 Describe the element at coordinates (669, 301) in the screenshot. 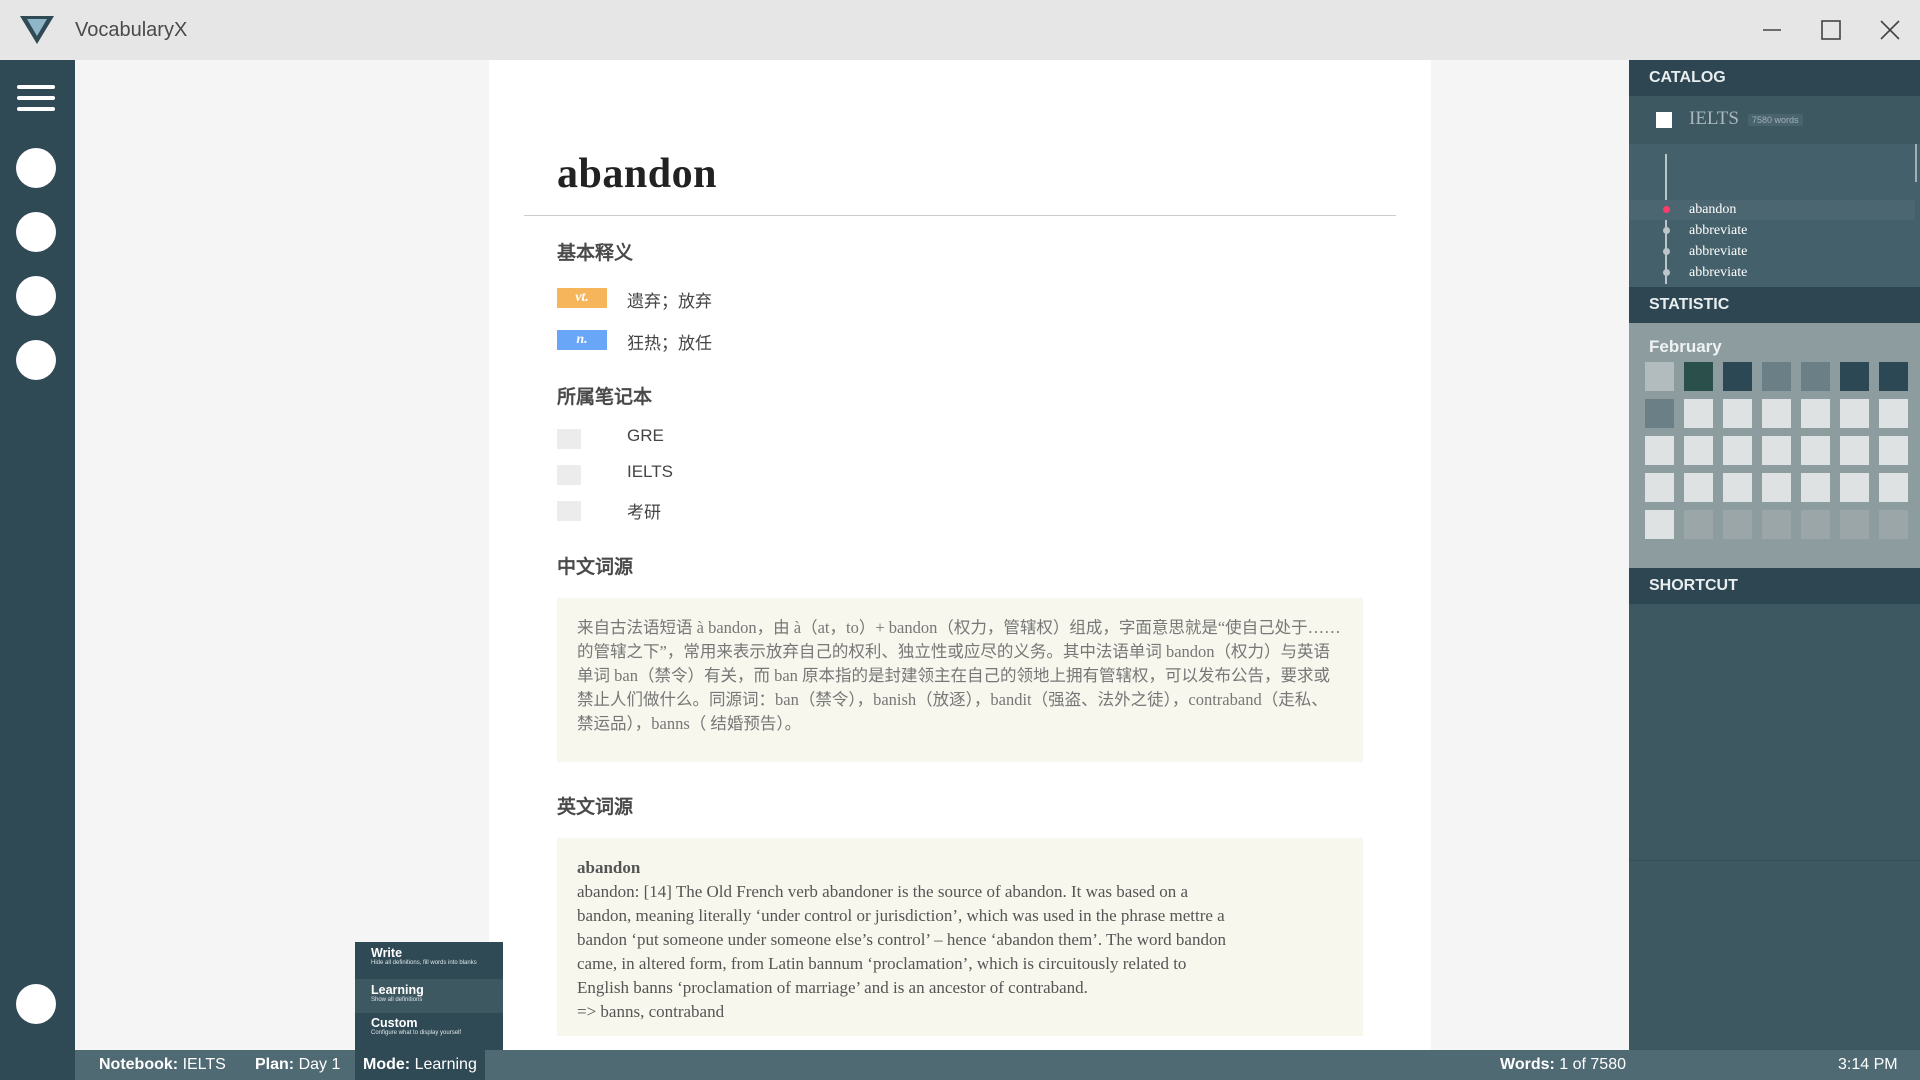

I see `definition-text: 遗弃；放弃` at that location.